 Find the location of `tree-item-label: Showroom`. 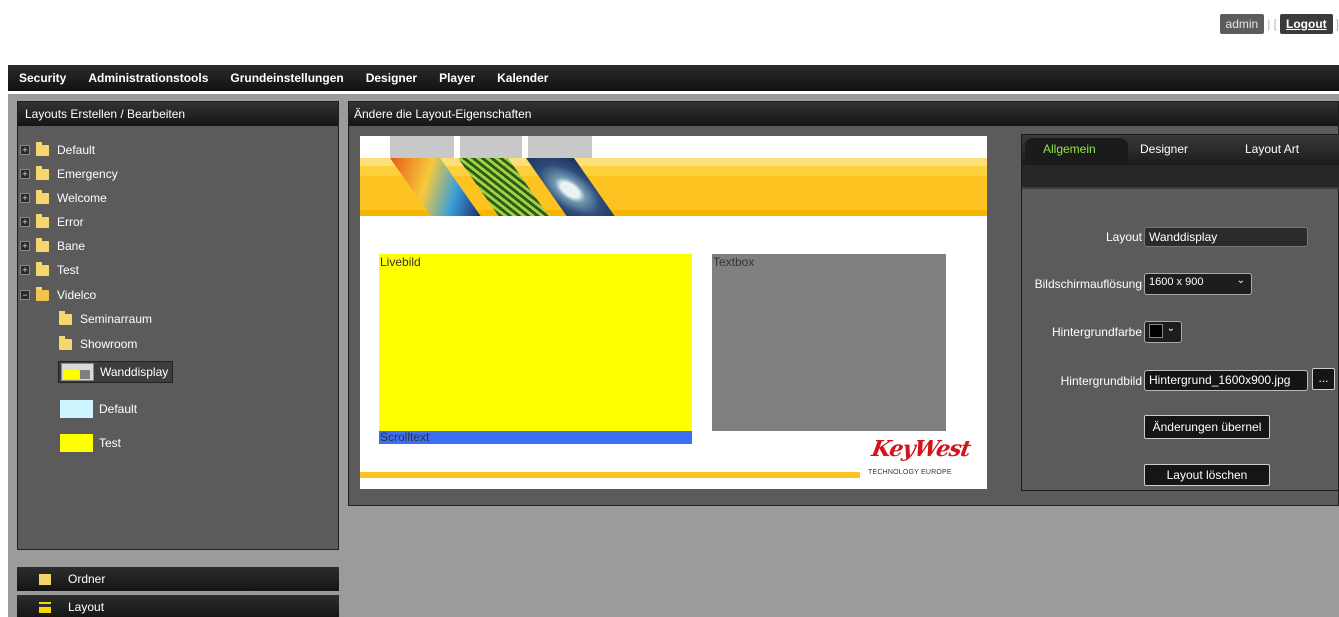

tree-item-label: Showroom is located at coordinates (109, 344).